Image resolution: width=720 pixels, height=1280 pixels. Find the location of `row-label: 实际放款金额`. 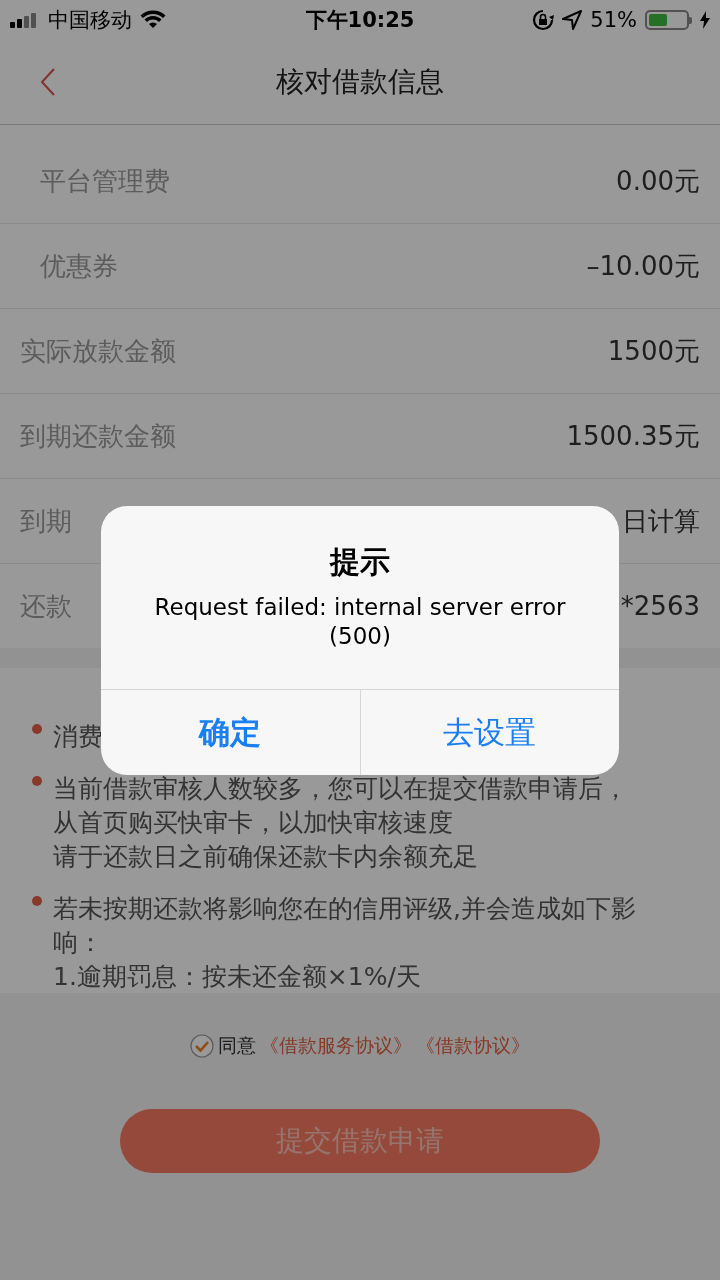

row-label: 实际放款金额 is located at coordinates (98, 351).